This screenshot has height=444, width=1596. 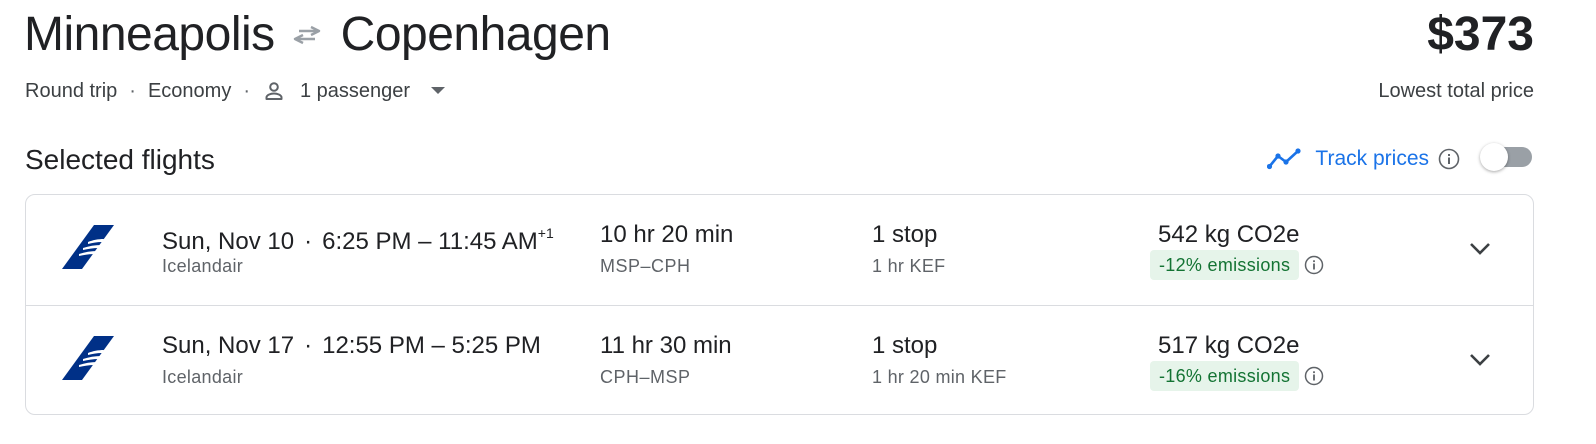 What do you see at coordinates (120, 159) in the screenshot?
I see `selected-flights-heading: Selected flights` at bounding box center [120, 159].